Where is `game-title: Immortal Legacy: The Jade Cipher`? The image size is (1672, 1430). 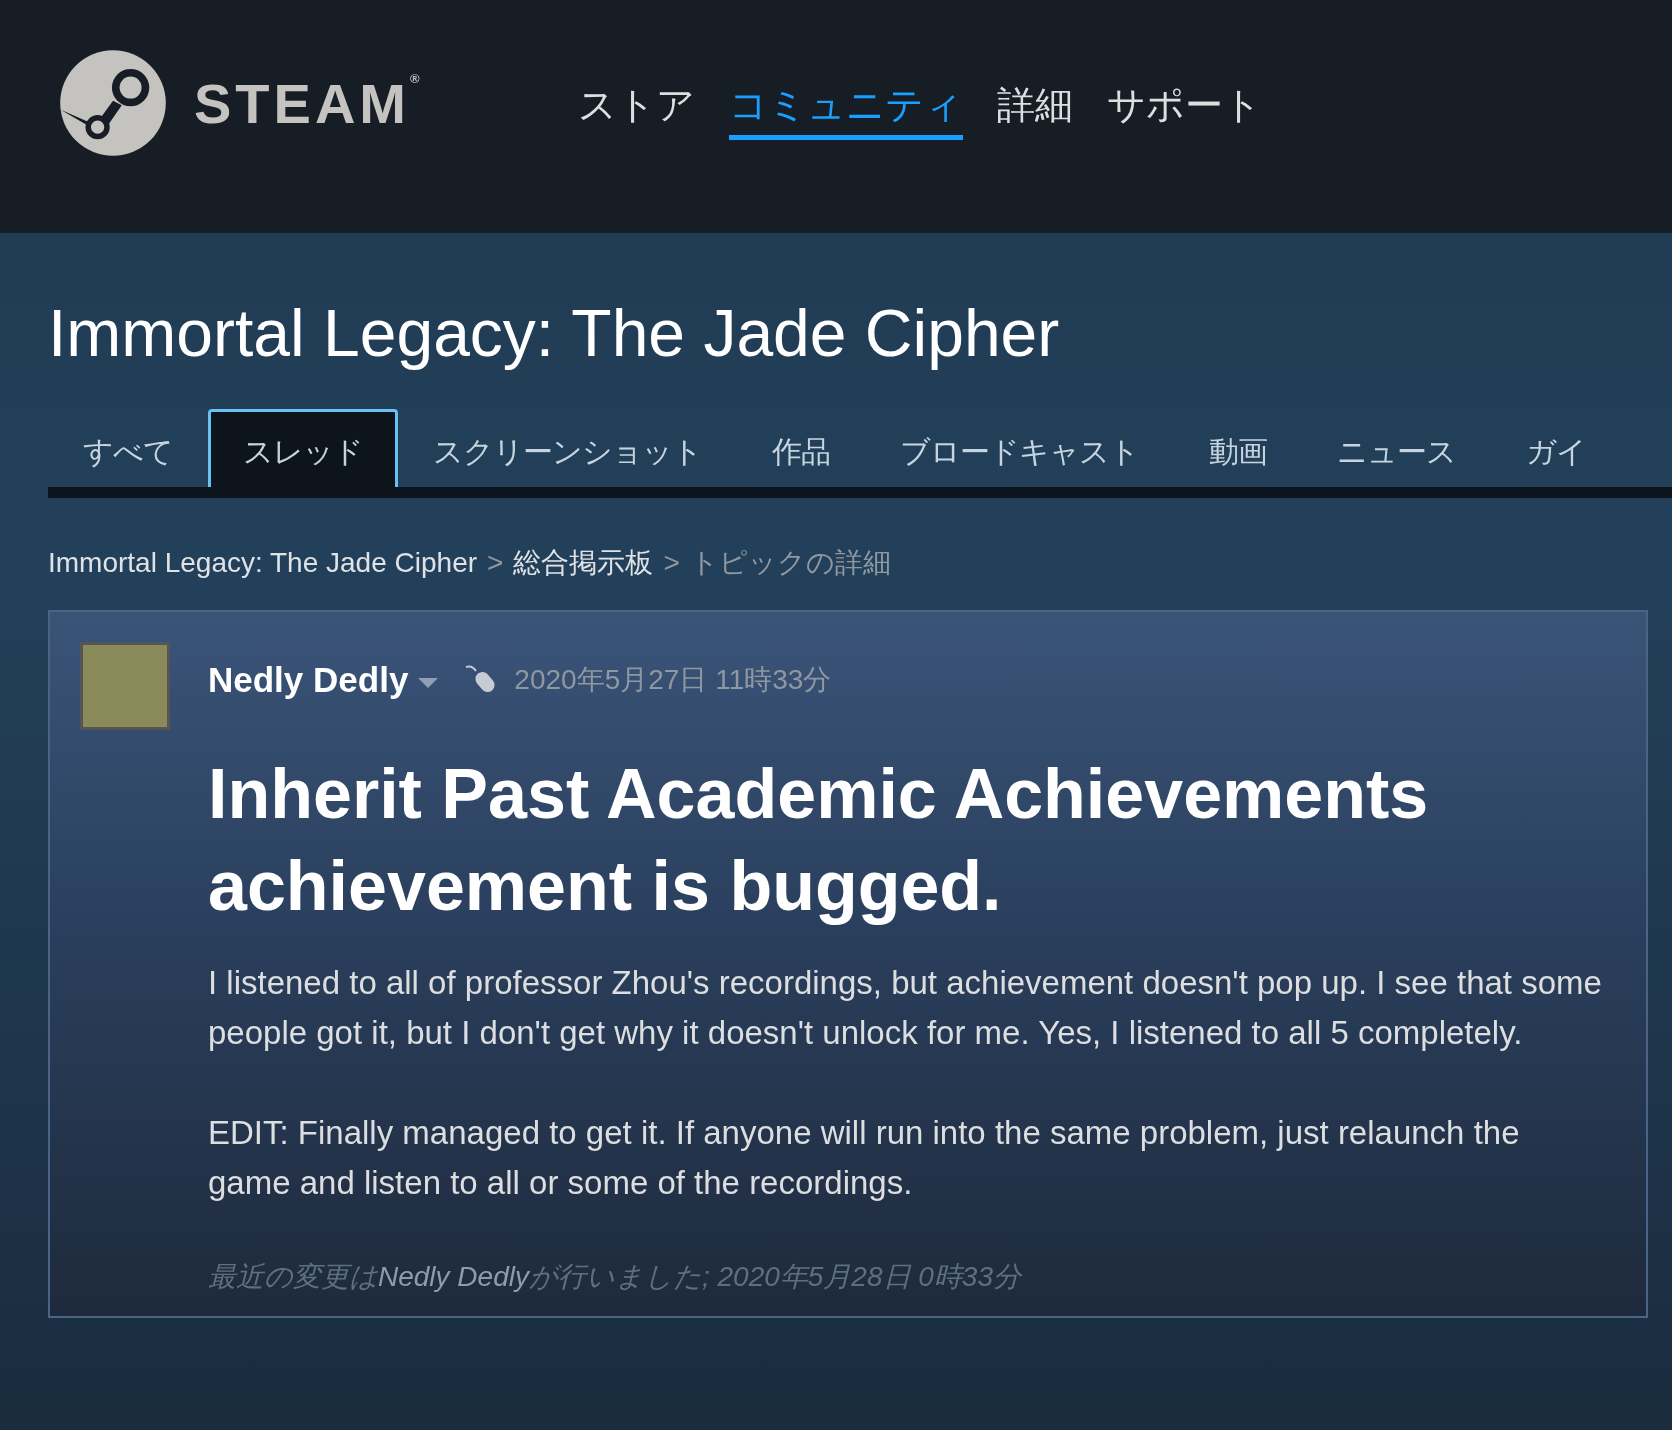 game-title: Immortal Legacy: The Jade Cipher is located at coordinates (554, 333).